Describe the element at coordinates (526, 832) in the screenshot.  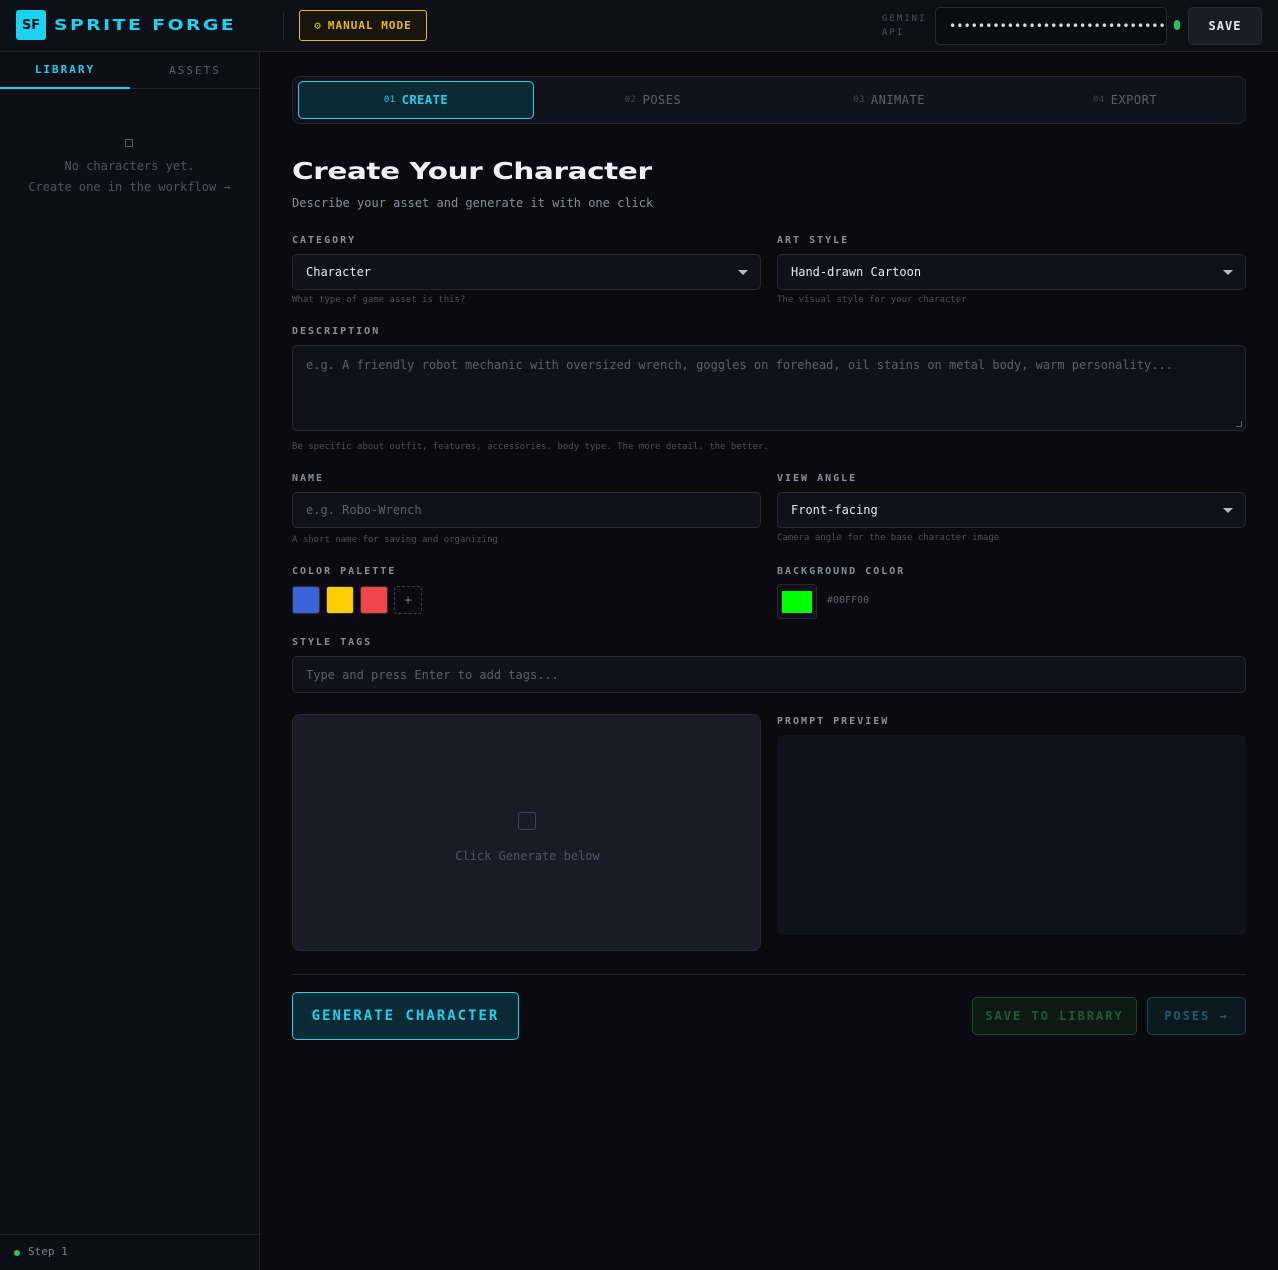
I see `character-preview: Click Generate below` at that location.